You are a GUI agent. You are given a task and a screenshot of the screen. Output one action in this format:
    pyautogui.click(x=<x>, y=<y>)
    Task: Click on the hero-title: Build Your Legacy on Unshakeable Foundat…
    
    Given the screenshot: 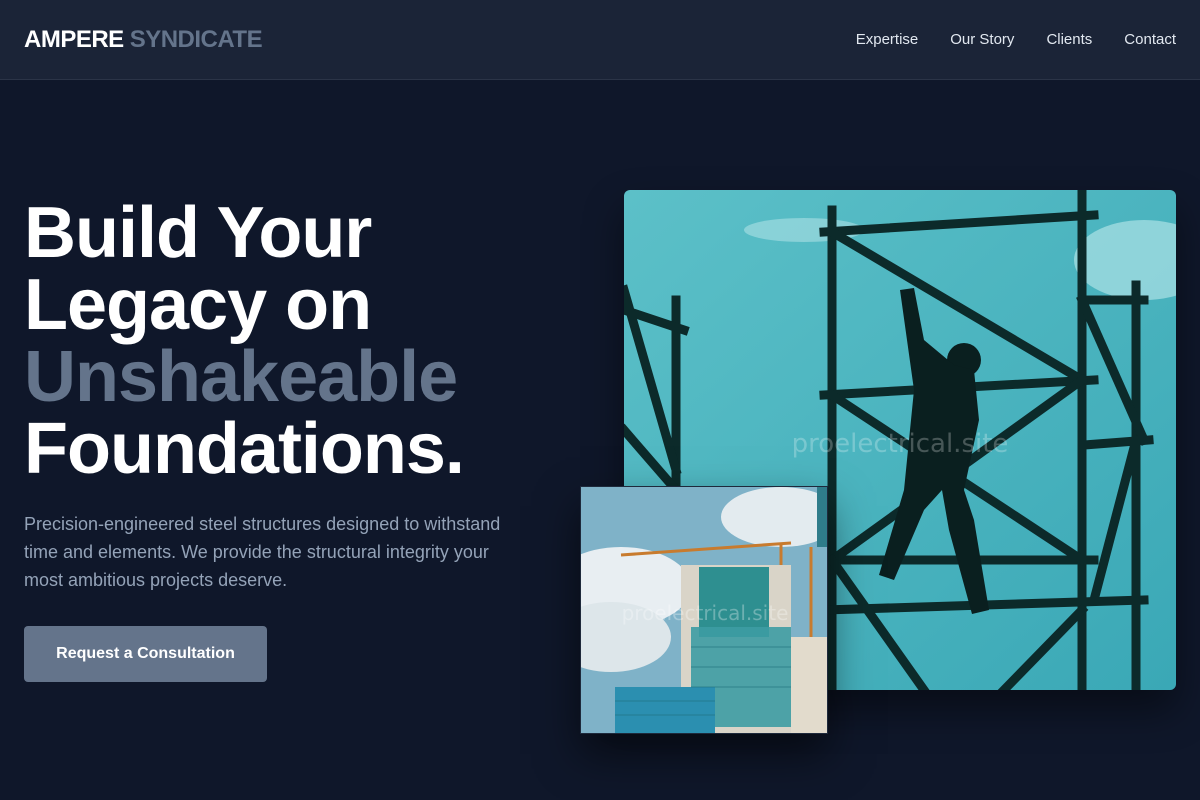 What is the action you would take?
    pyautogui.click(x=244, y=341)
    